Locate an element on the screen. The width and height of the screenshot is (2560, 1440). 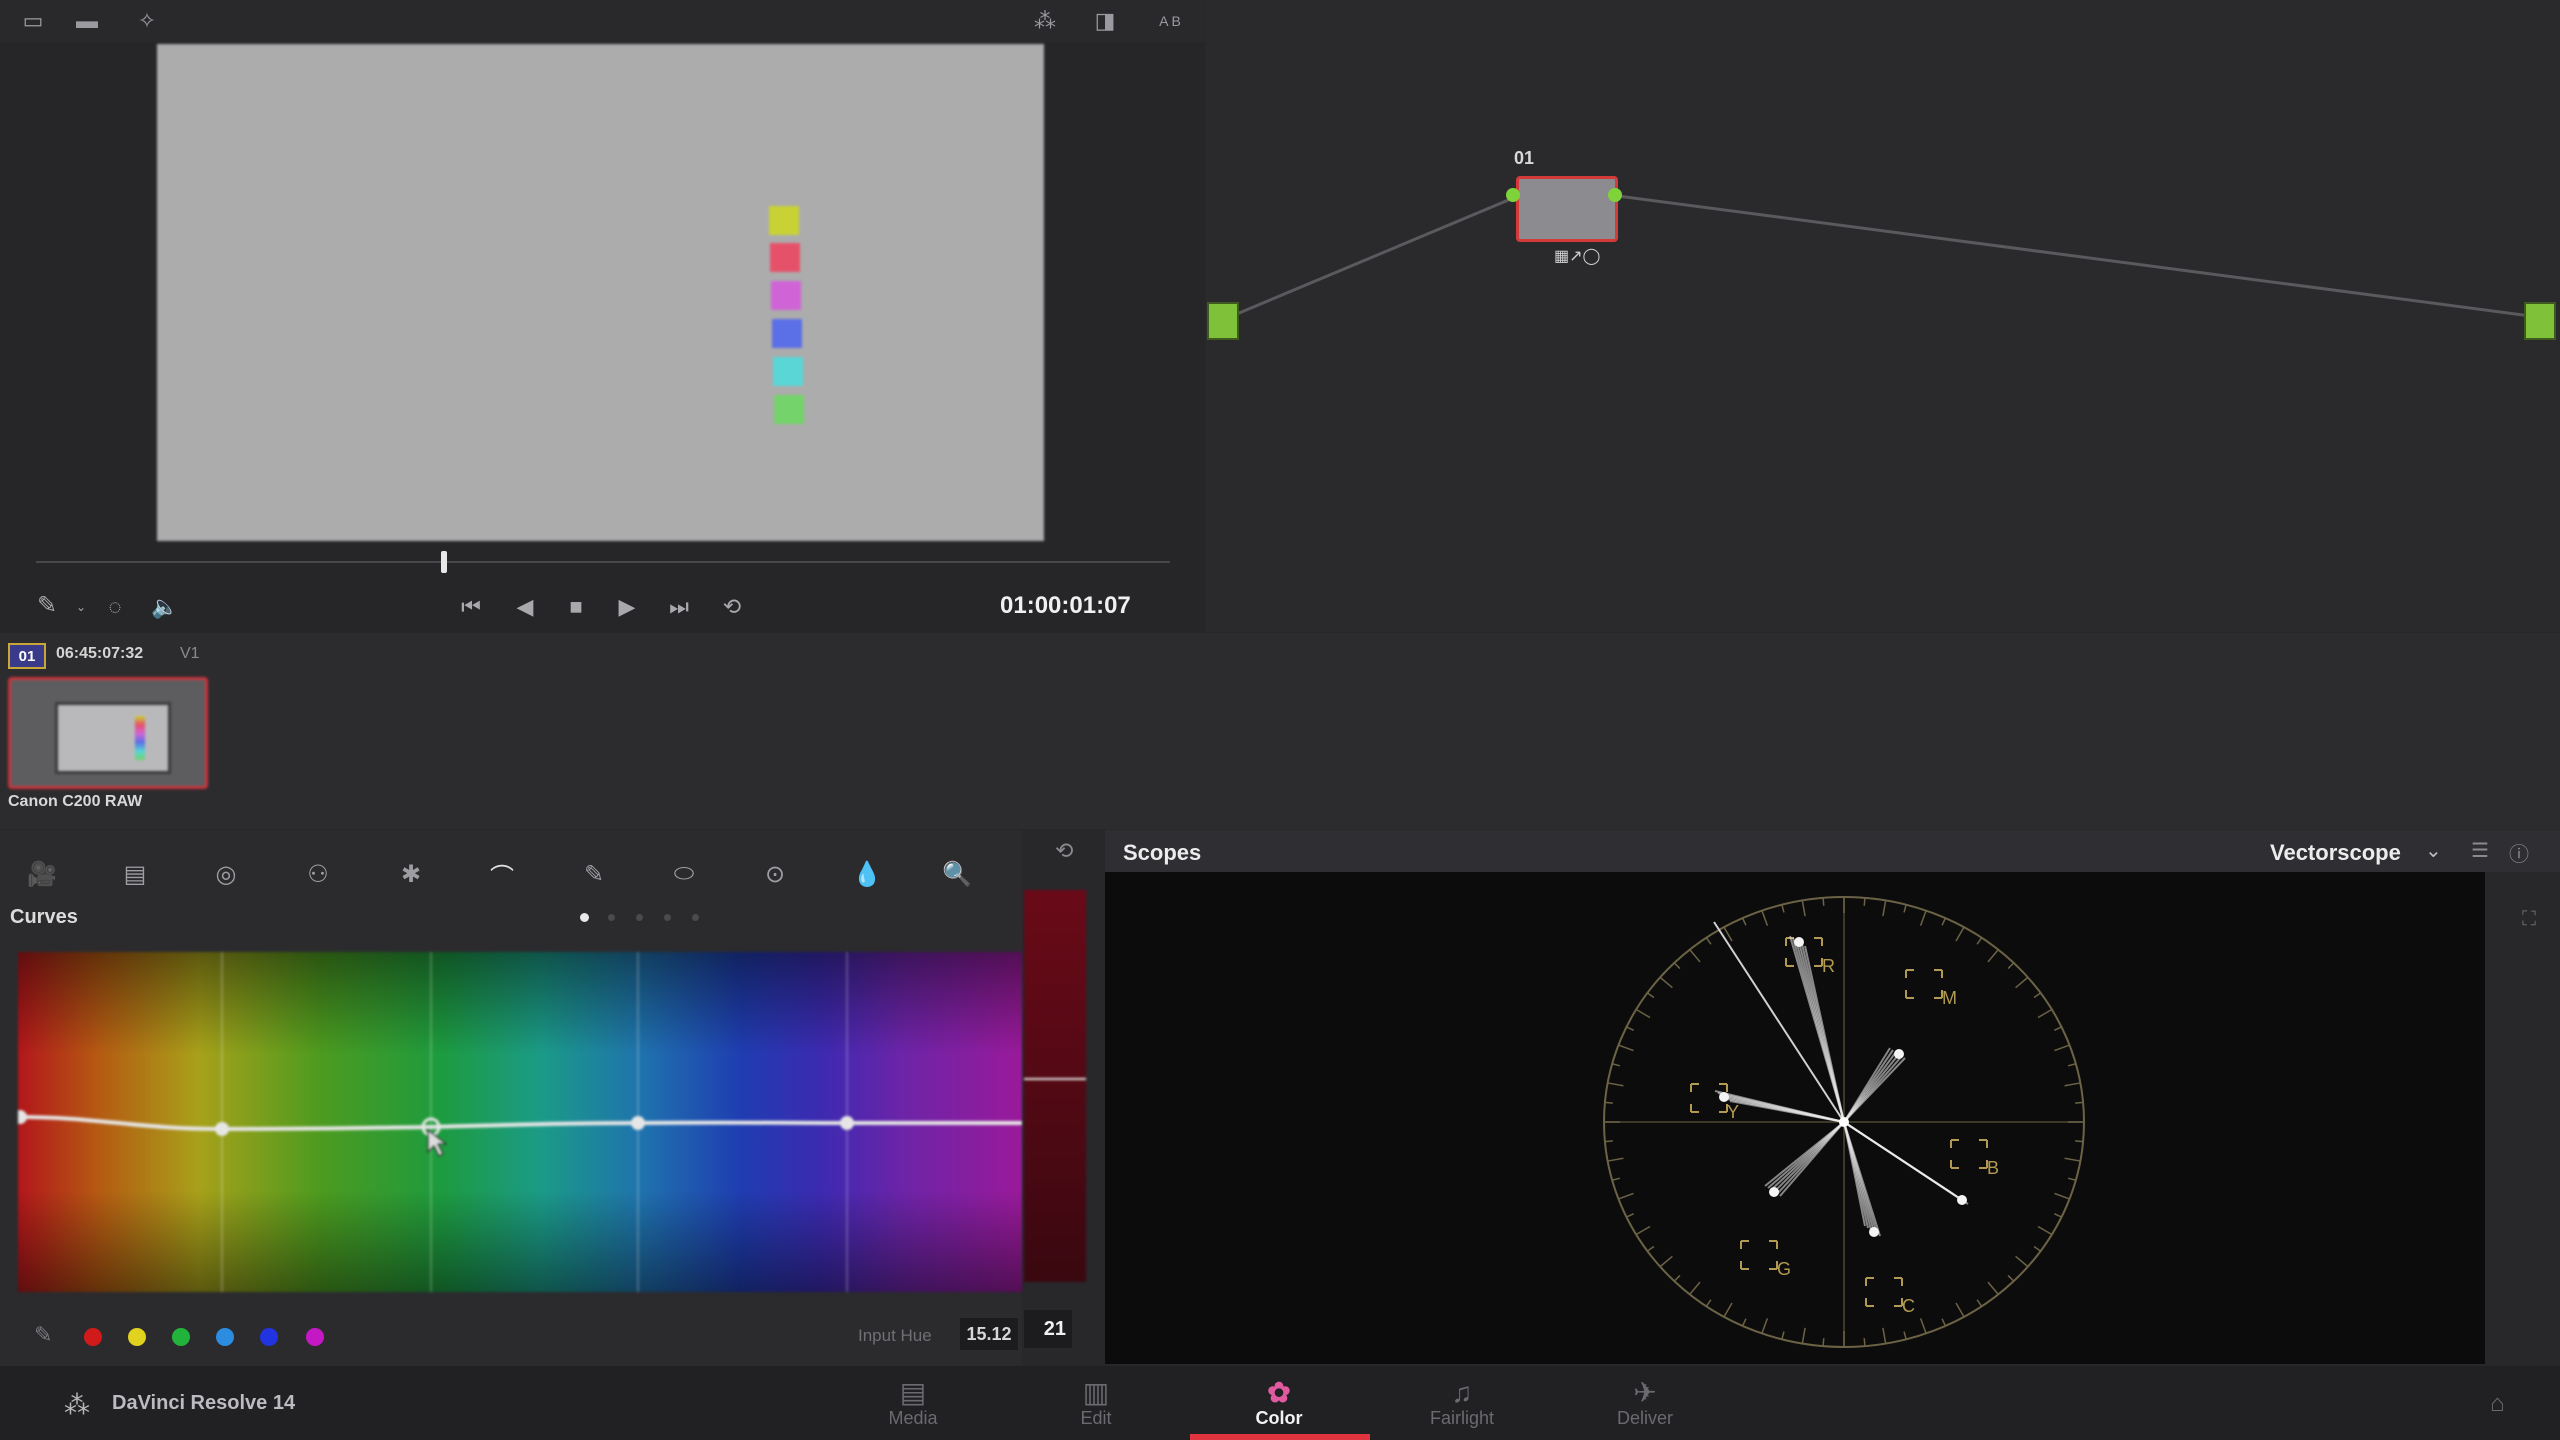
highlight-icon: ◌ is located at coordinates (115, 607).